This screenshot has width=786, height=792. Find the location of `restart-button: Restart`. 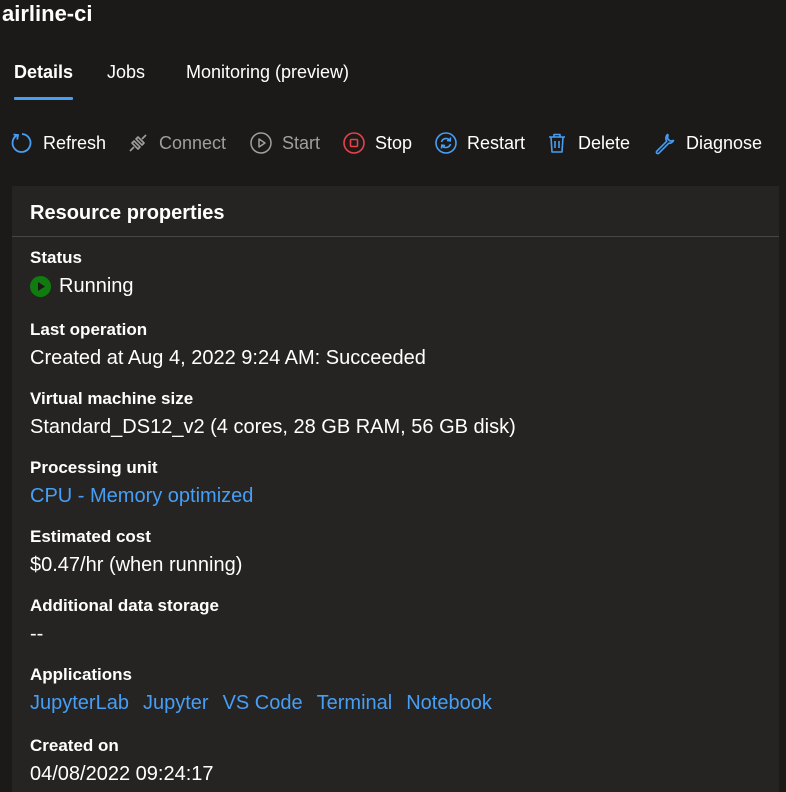

restart-button: Restart is located at coordinates (479, 143).